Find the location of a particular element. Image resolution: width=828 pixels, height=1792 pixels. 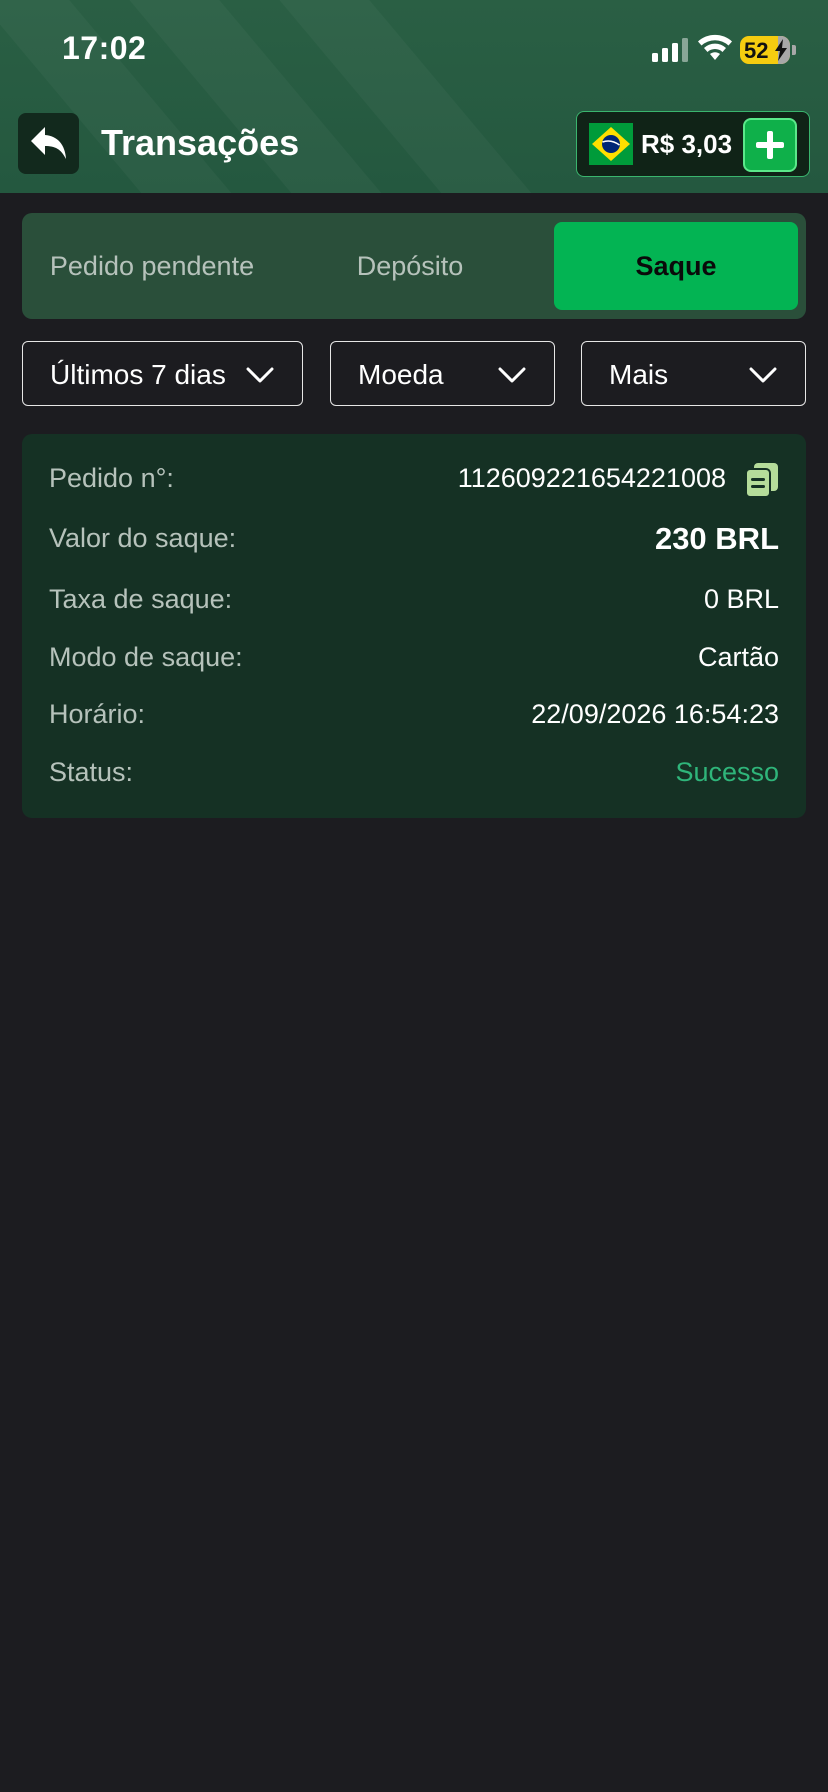

period-filter-label: Últimos 7 dias is located at coordinates (138, 374).